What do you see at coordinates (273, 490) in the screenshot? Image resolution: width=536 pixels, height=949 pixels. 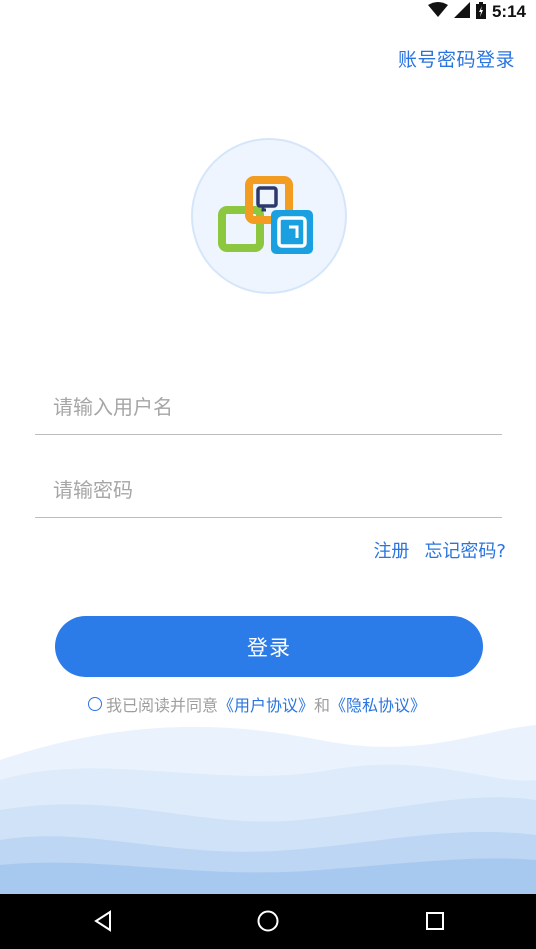 I see `password-input` at bounding box center [273, 490].